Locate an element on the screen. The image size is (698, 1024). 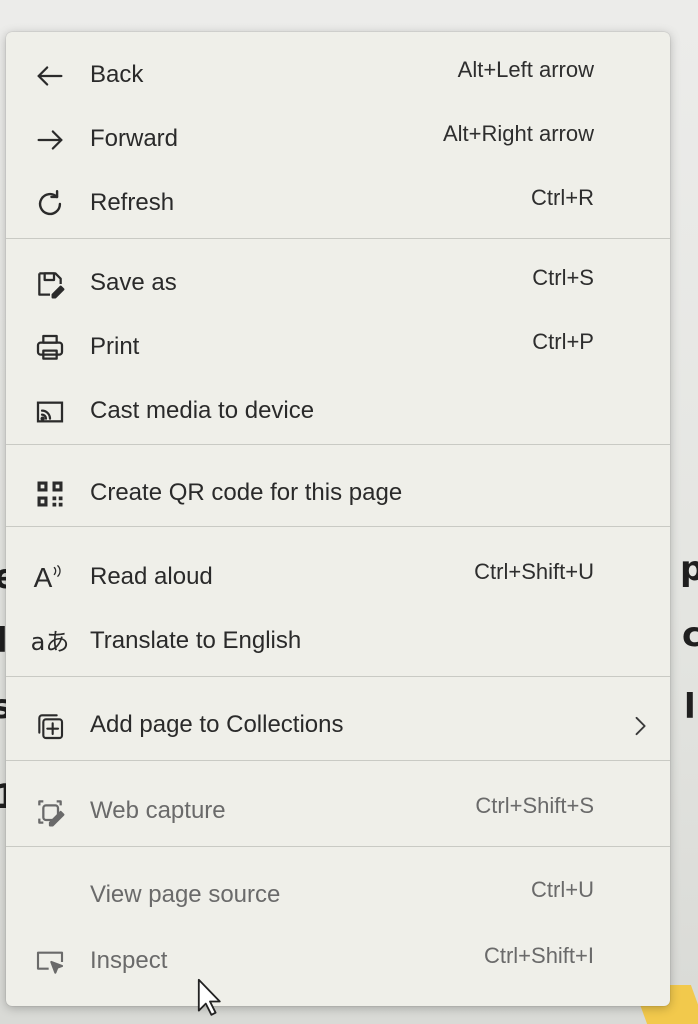
menu-item-label: Inspect is located at coordinates (129, 960).